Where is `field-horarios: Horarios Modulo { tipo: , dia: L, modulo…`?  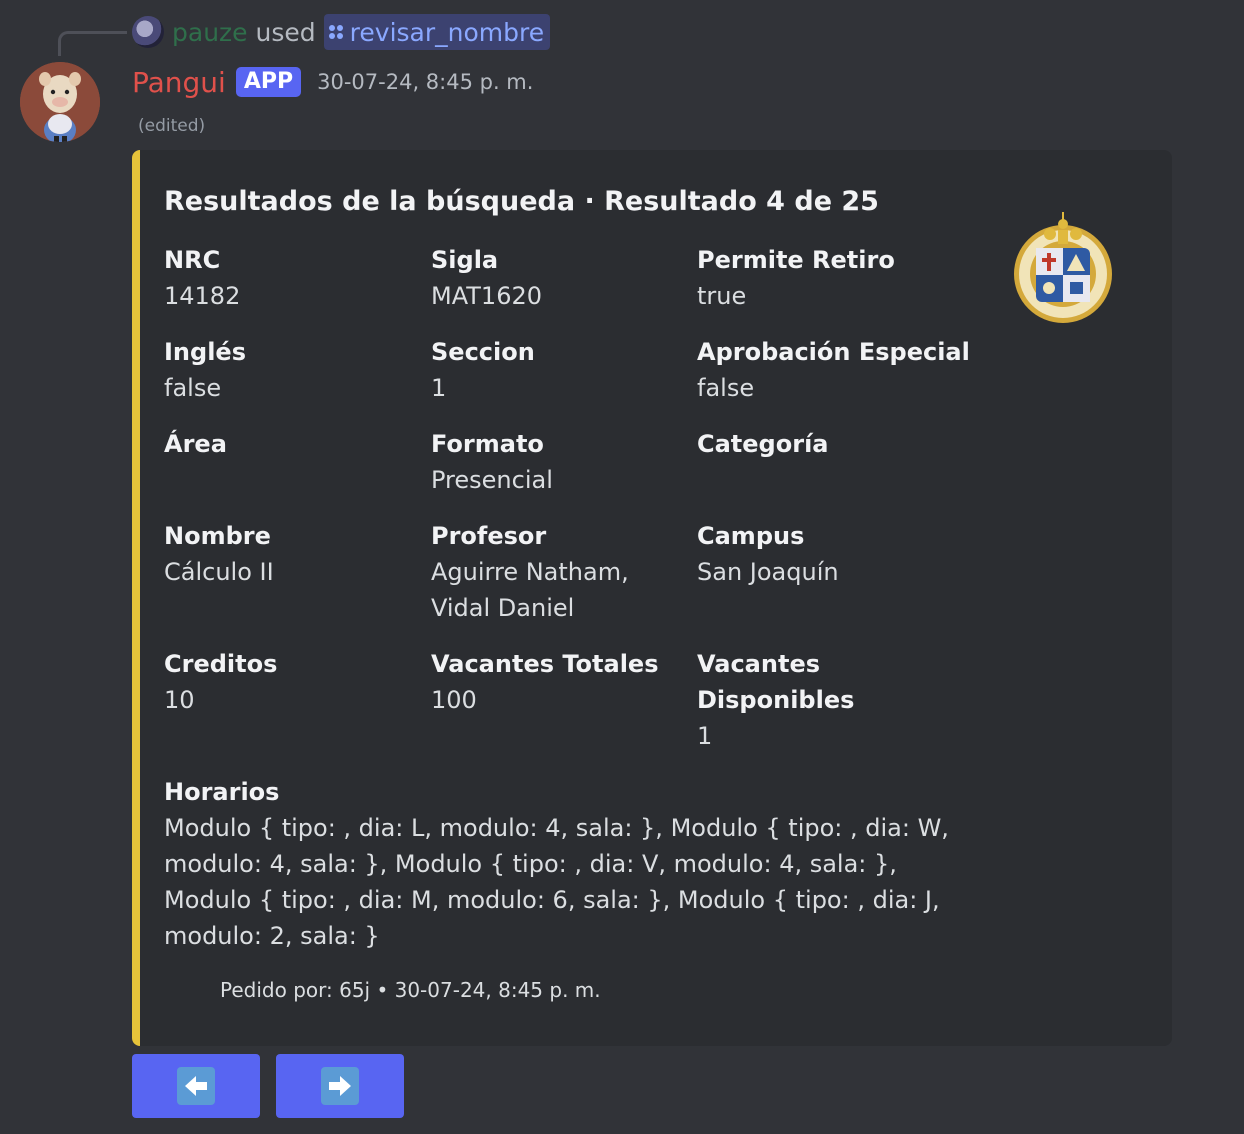
field-horarios: Horarios Modulo { tipo: , dia: L, modulo… is located at coordinates (564, 864).